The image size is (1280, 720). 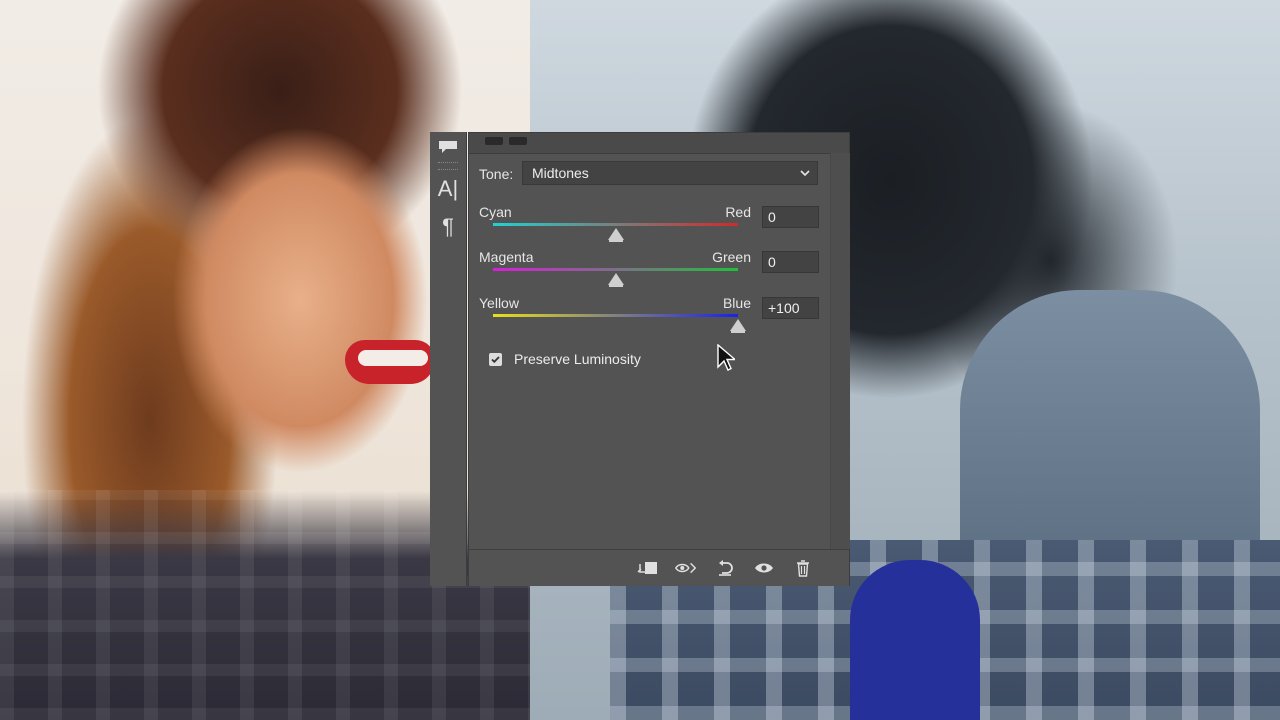 I want to click on cyan-red-value: 0, so click(x=790, y=217).